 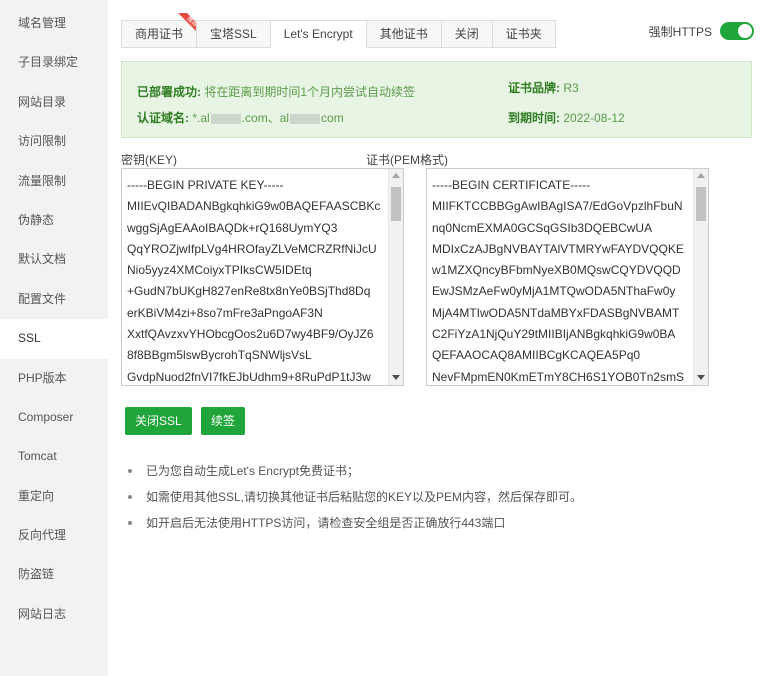 I want to click on close-ssl-button: 关闭SSL, so click(x=158, y=421).